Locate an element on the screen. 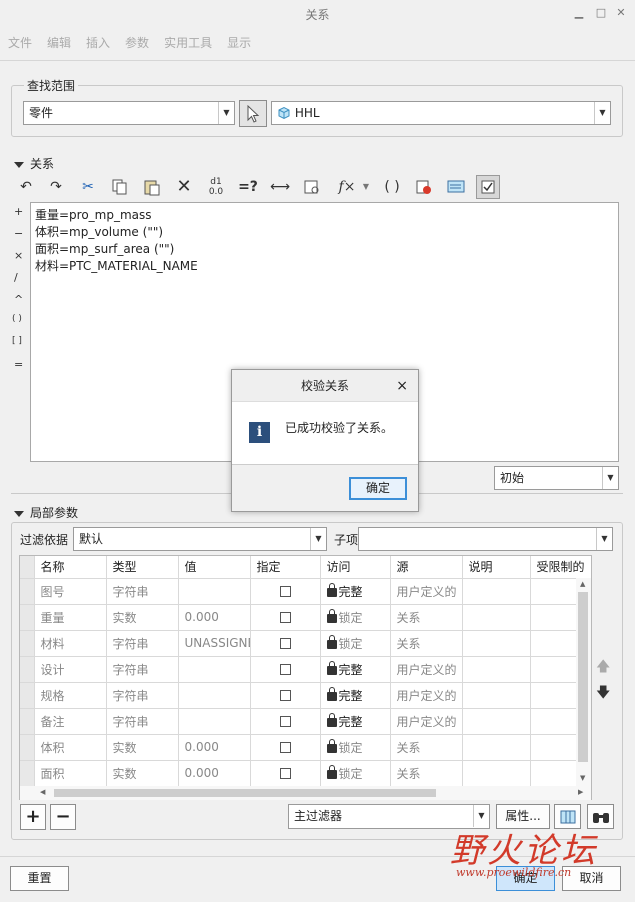 The image size is (635, 902). menu-parameters: 参数 is located at coordinates (137, 42).